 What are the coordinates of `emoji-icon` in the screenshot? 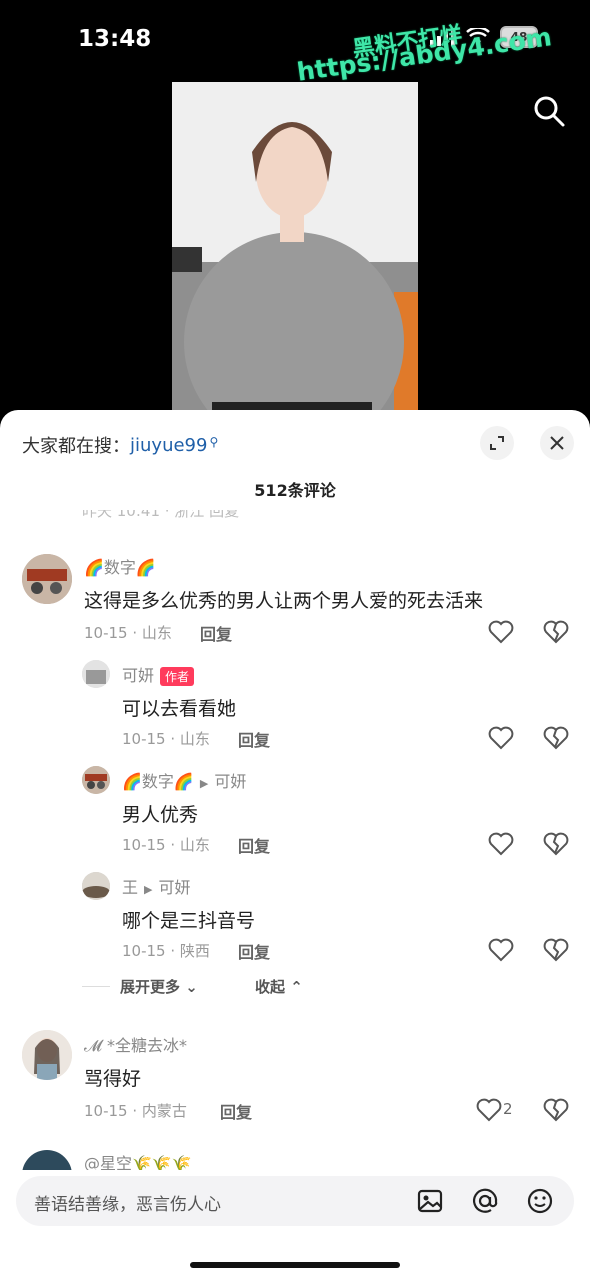 It's located at (540, 1201).